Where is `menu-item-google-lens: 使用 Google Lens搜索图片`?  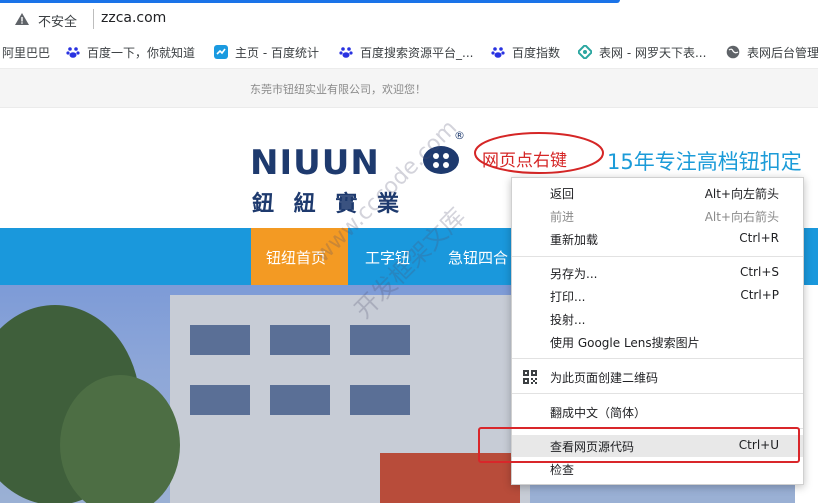
menu-item-google-lens: 使用 Google Lens搜索图片 is located at coordinates (657, 342).